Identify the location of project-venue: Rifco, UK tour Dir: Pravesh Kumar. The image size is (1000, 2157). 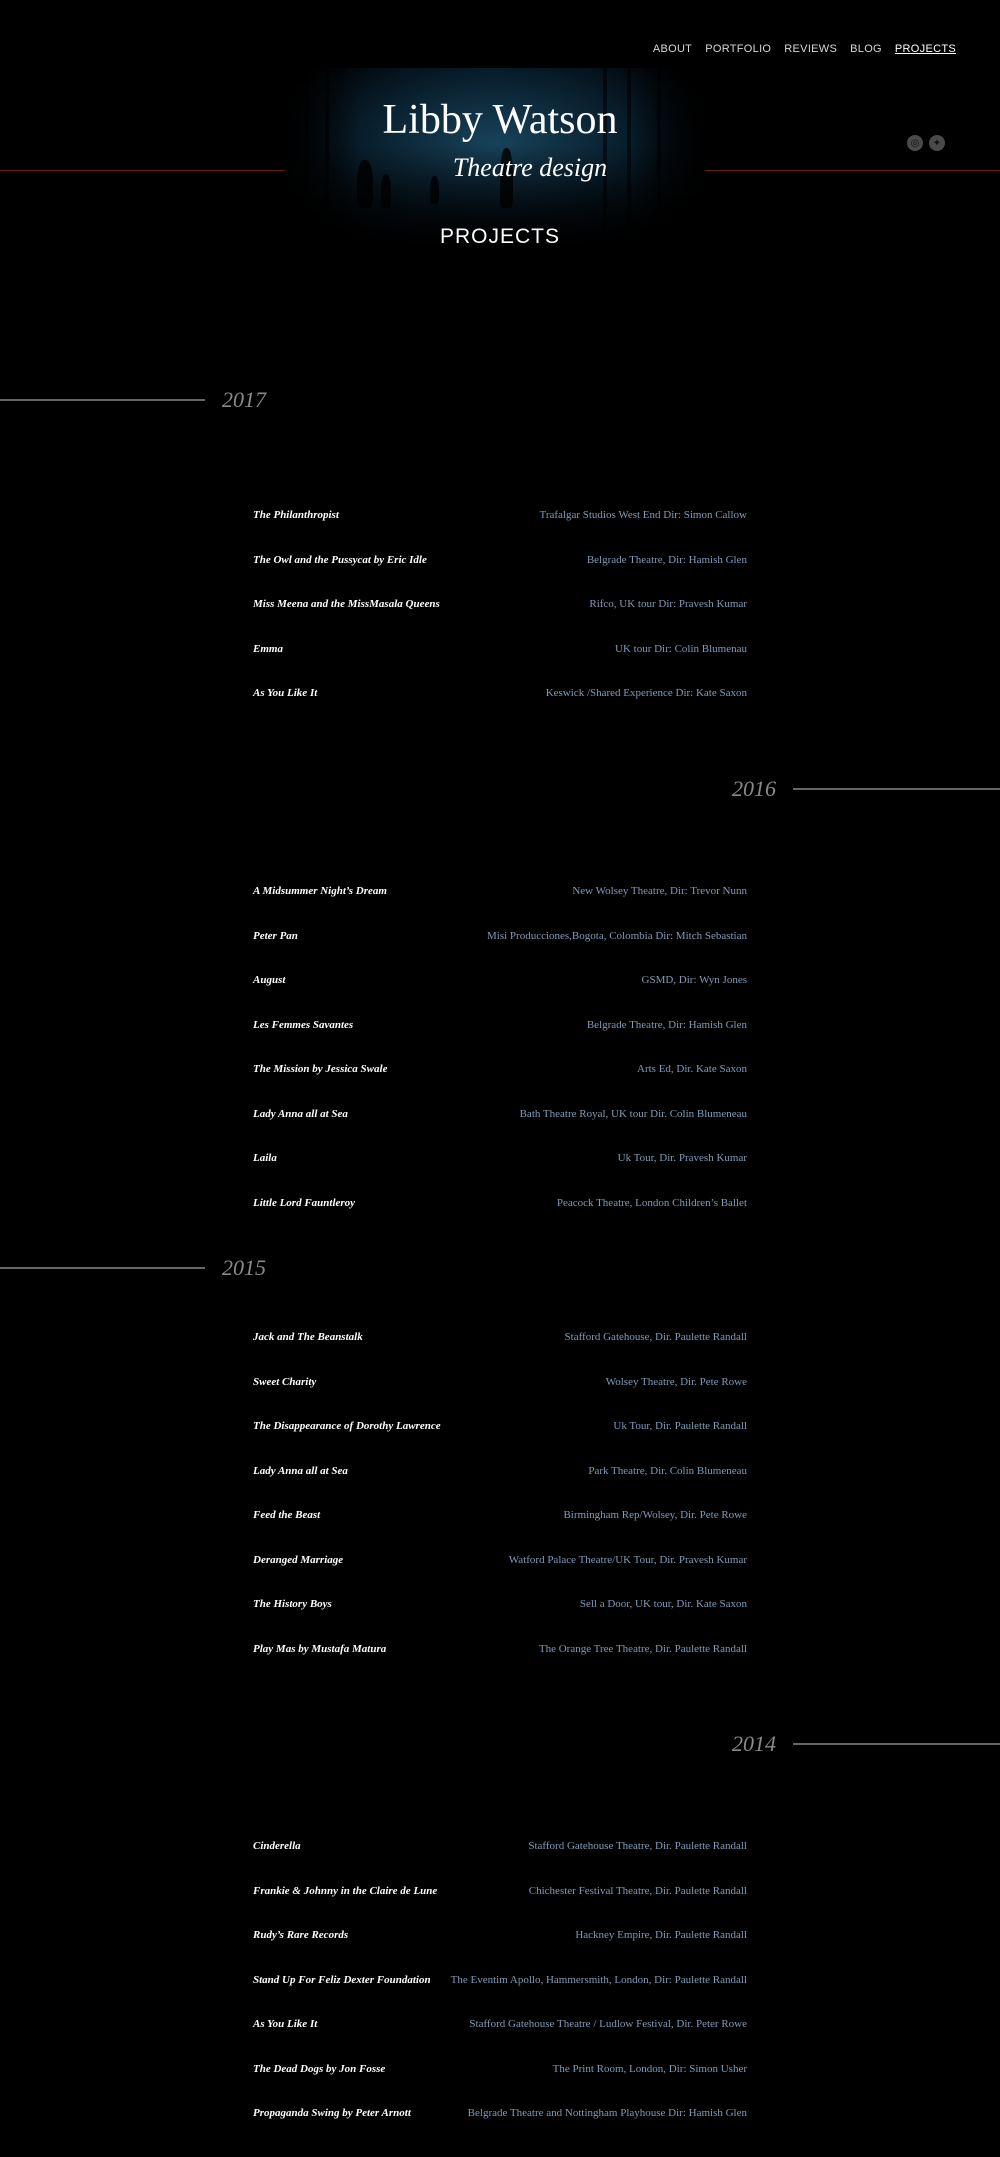
(668, 604).